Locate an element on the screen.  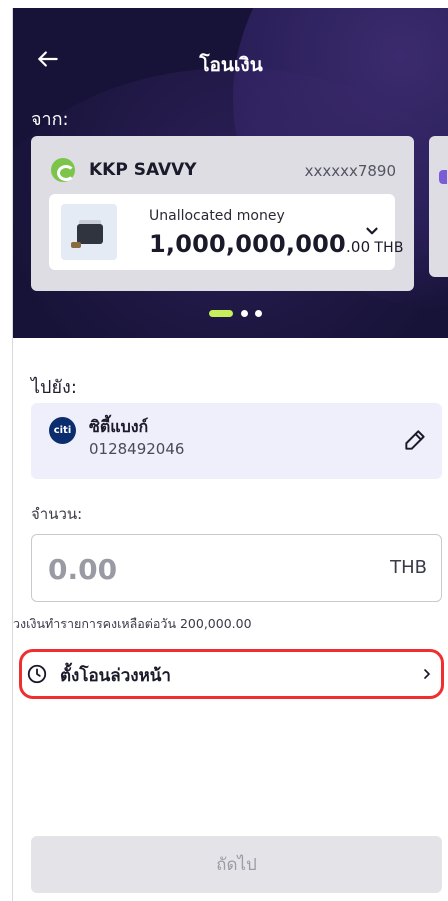
recipient-account-number: 0128492046 is located at coordinates (137, 449).